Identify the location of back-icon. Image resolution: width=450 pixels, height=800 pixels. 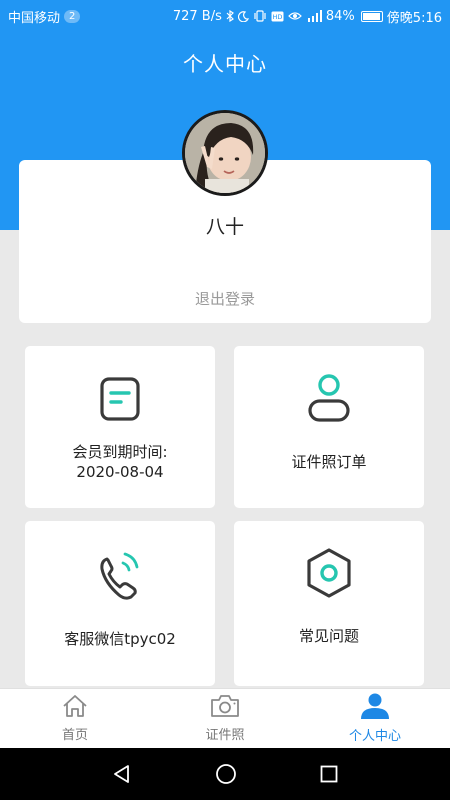
(122, 774).